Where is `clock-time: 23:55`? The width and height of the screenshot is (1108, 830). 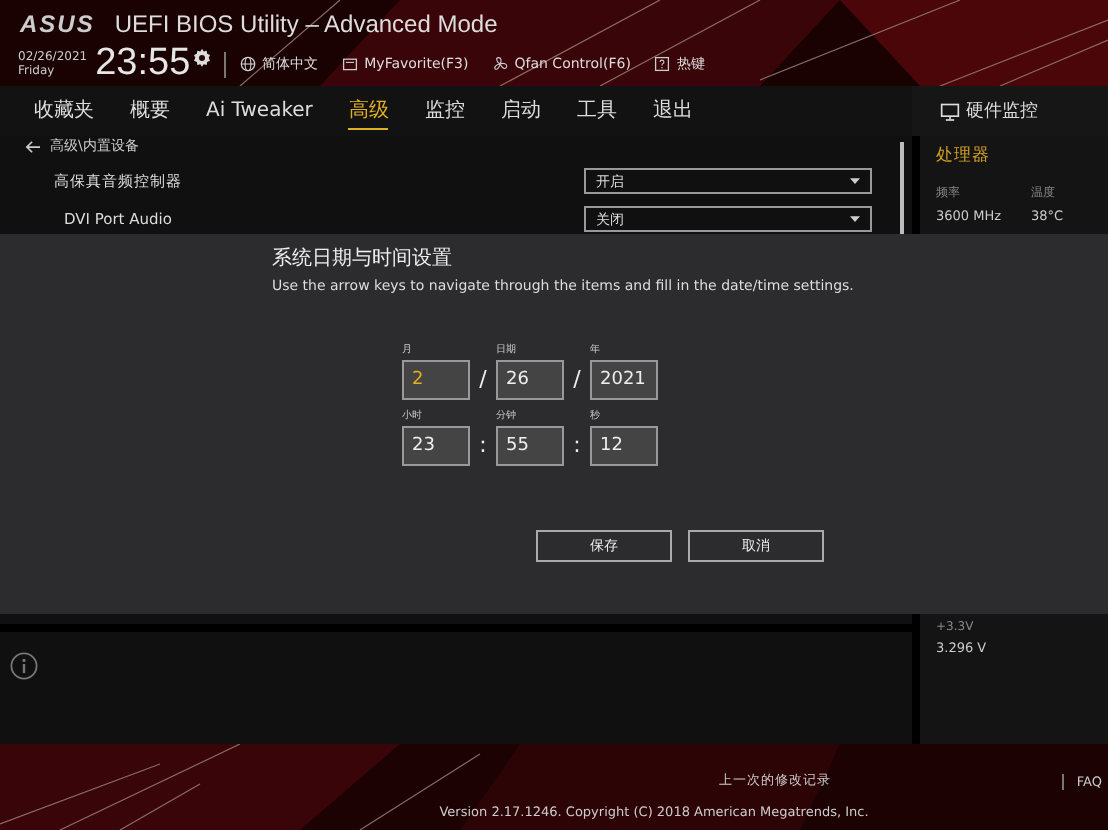 clock-time: 23:55 is located at coordinates (143, 64).